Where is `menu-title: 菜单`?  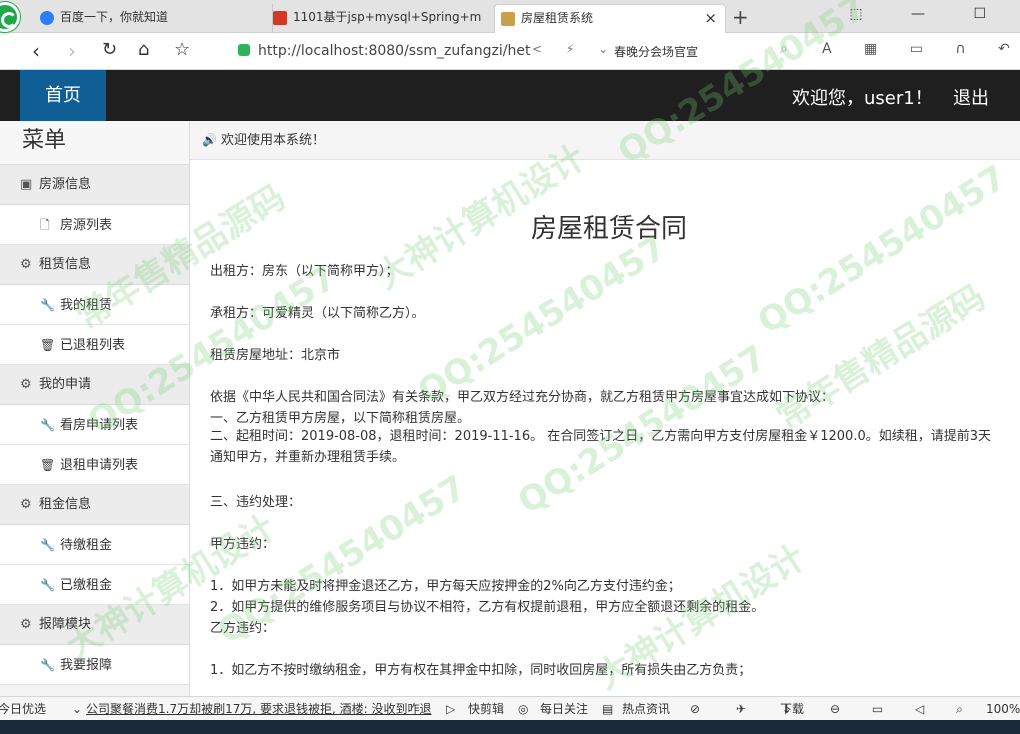 menu-title: 菜单 is located at coordinates (94, 143).